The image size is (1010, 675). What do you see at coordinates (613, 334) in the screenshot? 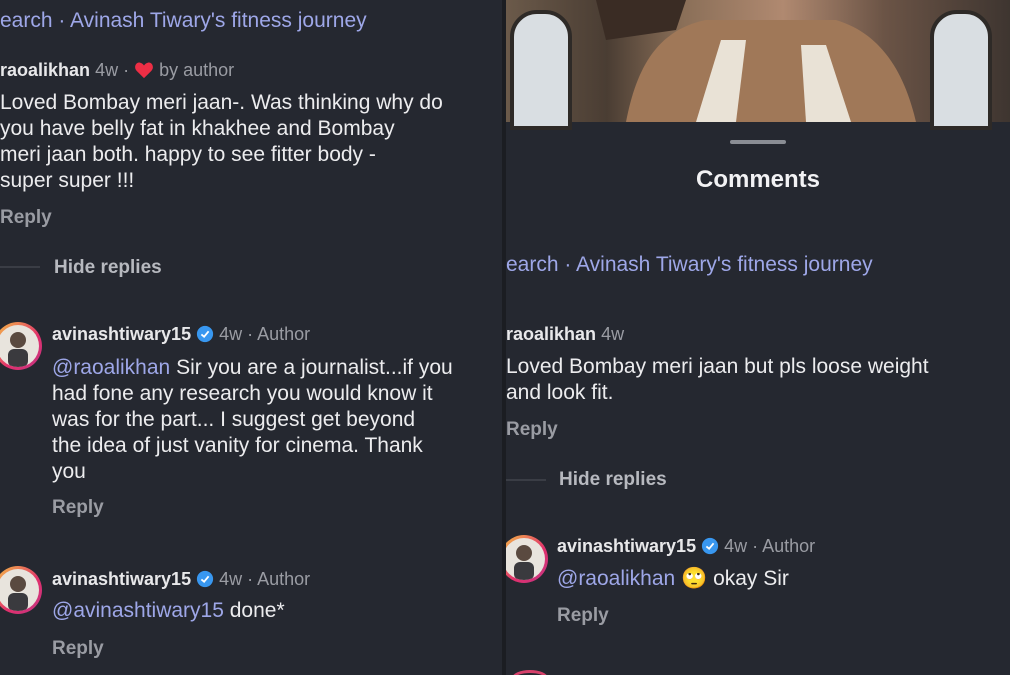
I see `comment-time: 4w` at bounding box center [613, 334].